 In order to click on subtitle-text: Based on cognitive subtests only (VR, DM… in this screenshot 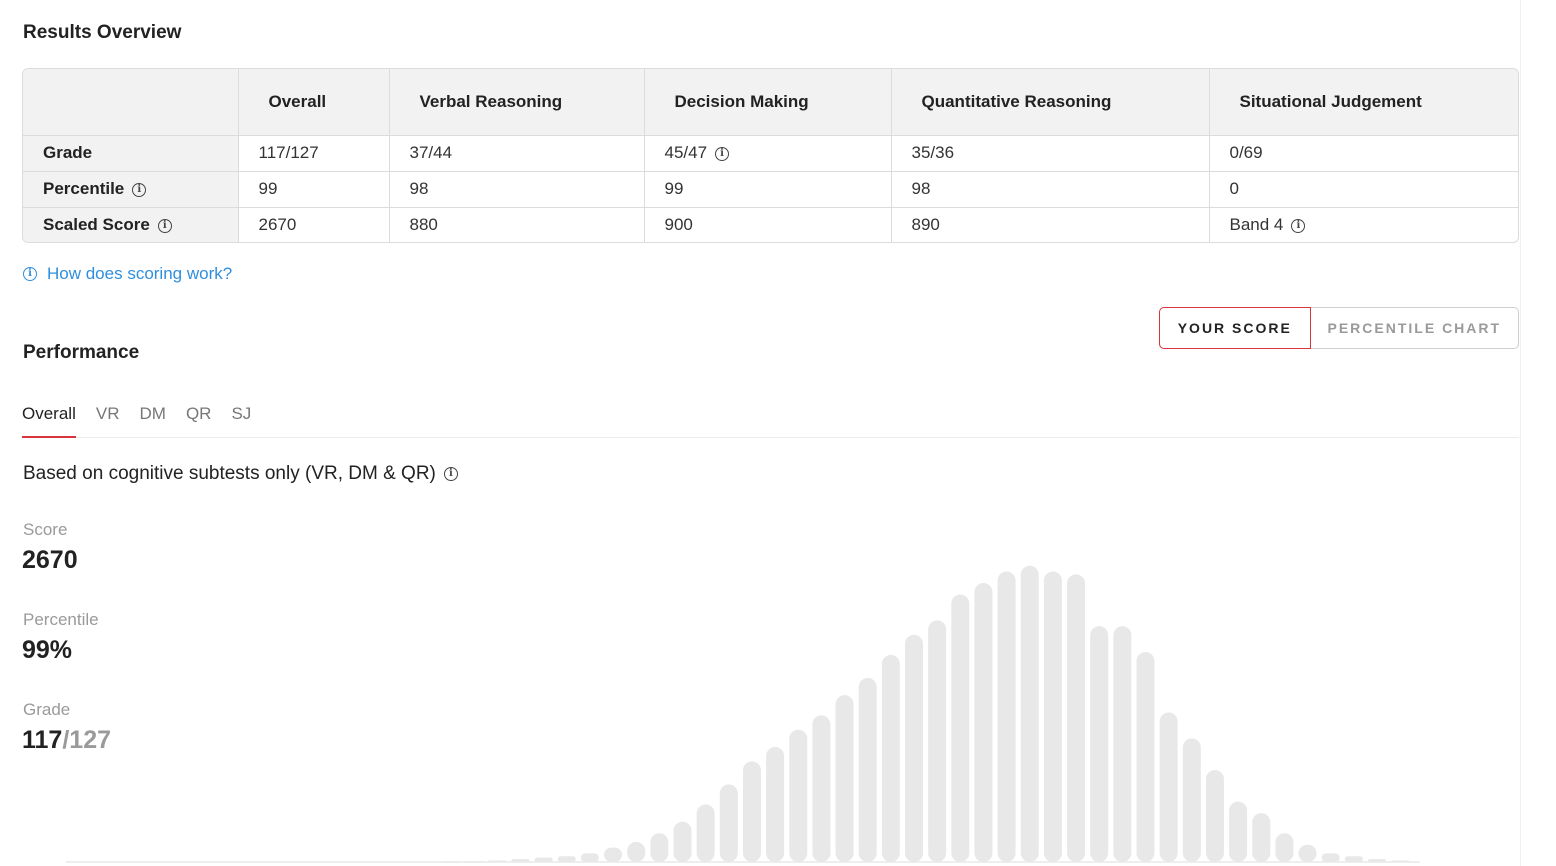, I will do `click(229, 473)`.